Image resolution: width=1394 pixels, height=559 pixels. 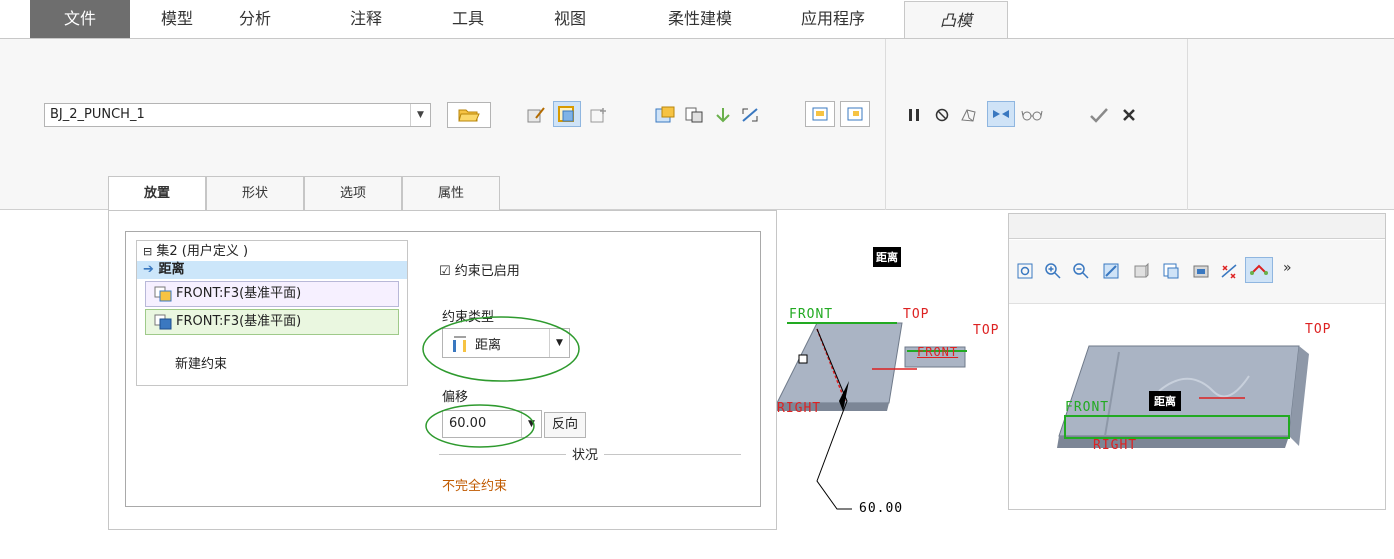 I want to click on display-style-button, so click(x=1141, y=271).